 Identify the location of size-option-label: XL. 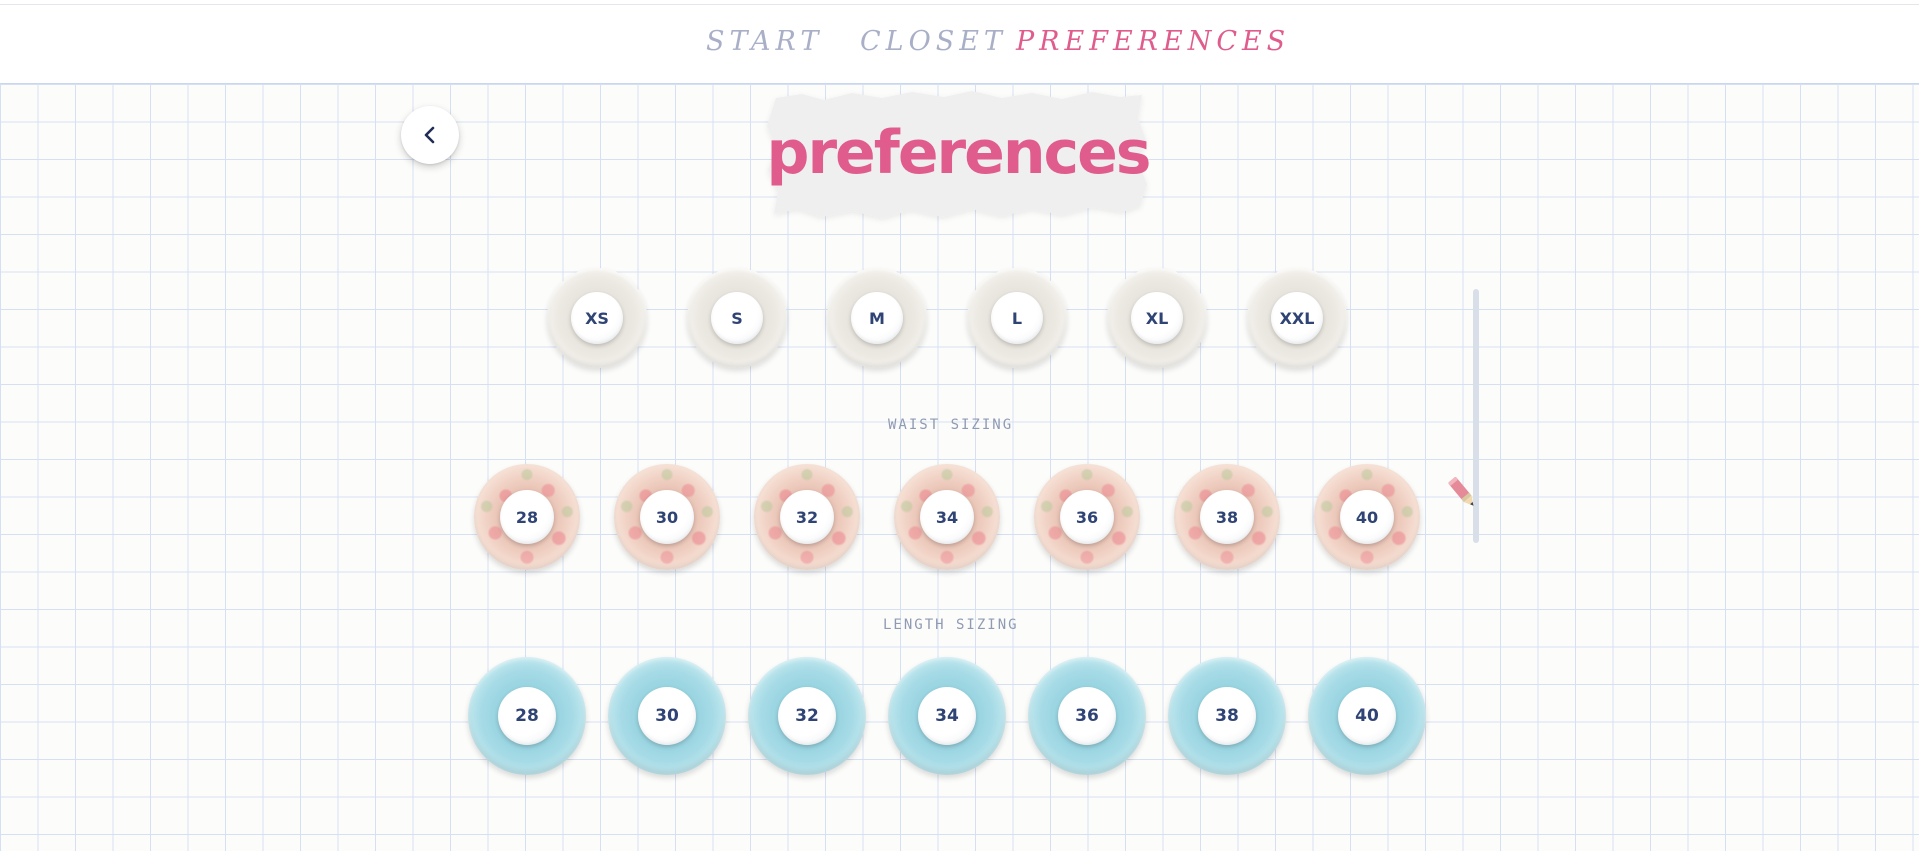
(1157, 318).